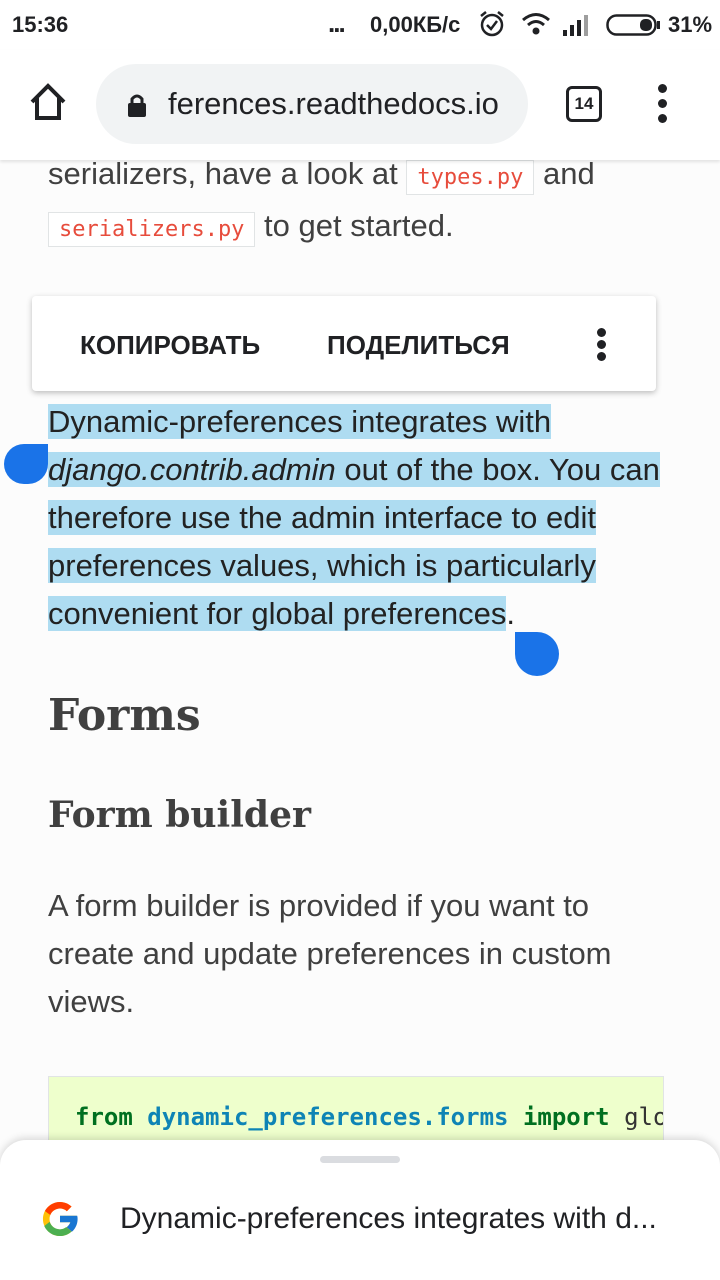 The width and height of the screenshot is (720, 1280). What do you see at coordinates (137, 105) in the screenshot?
I see `lock-icon` at bounding box center [137, 105].